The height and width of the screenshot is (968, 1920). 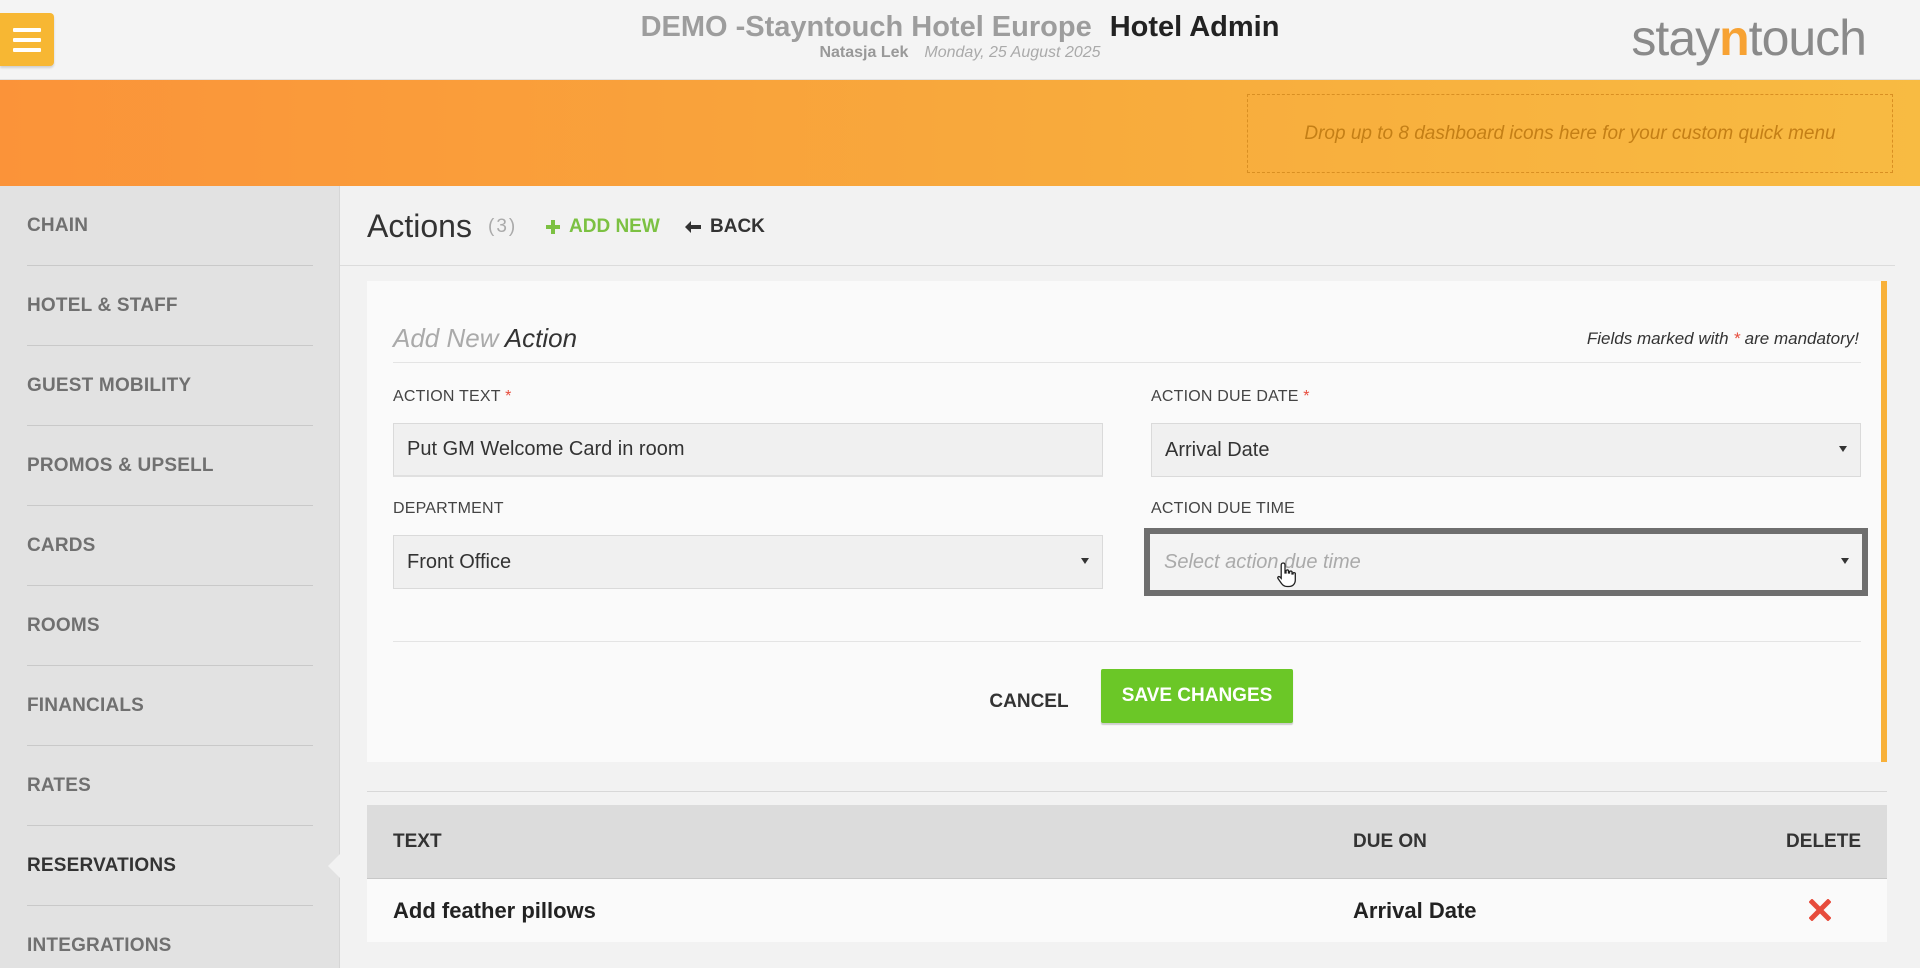 What do you see at coordinates (1734, 38) in the screenshot?
I see `logo-text-n: n` at bounding box center [1734, 38].